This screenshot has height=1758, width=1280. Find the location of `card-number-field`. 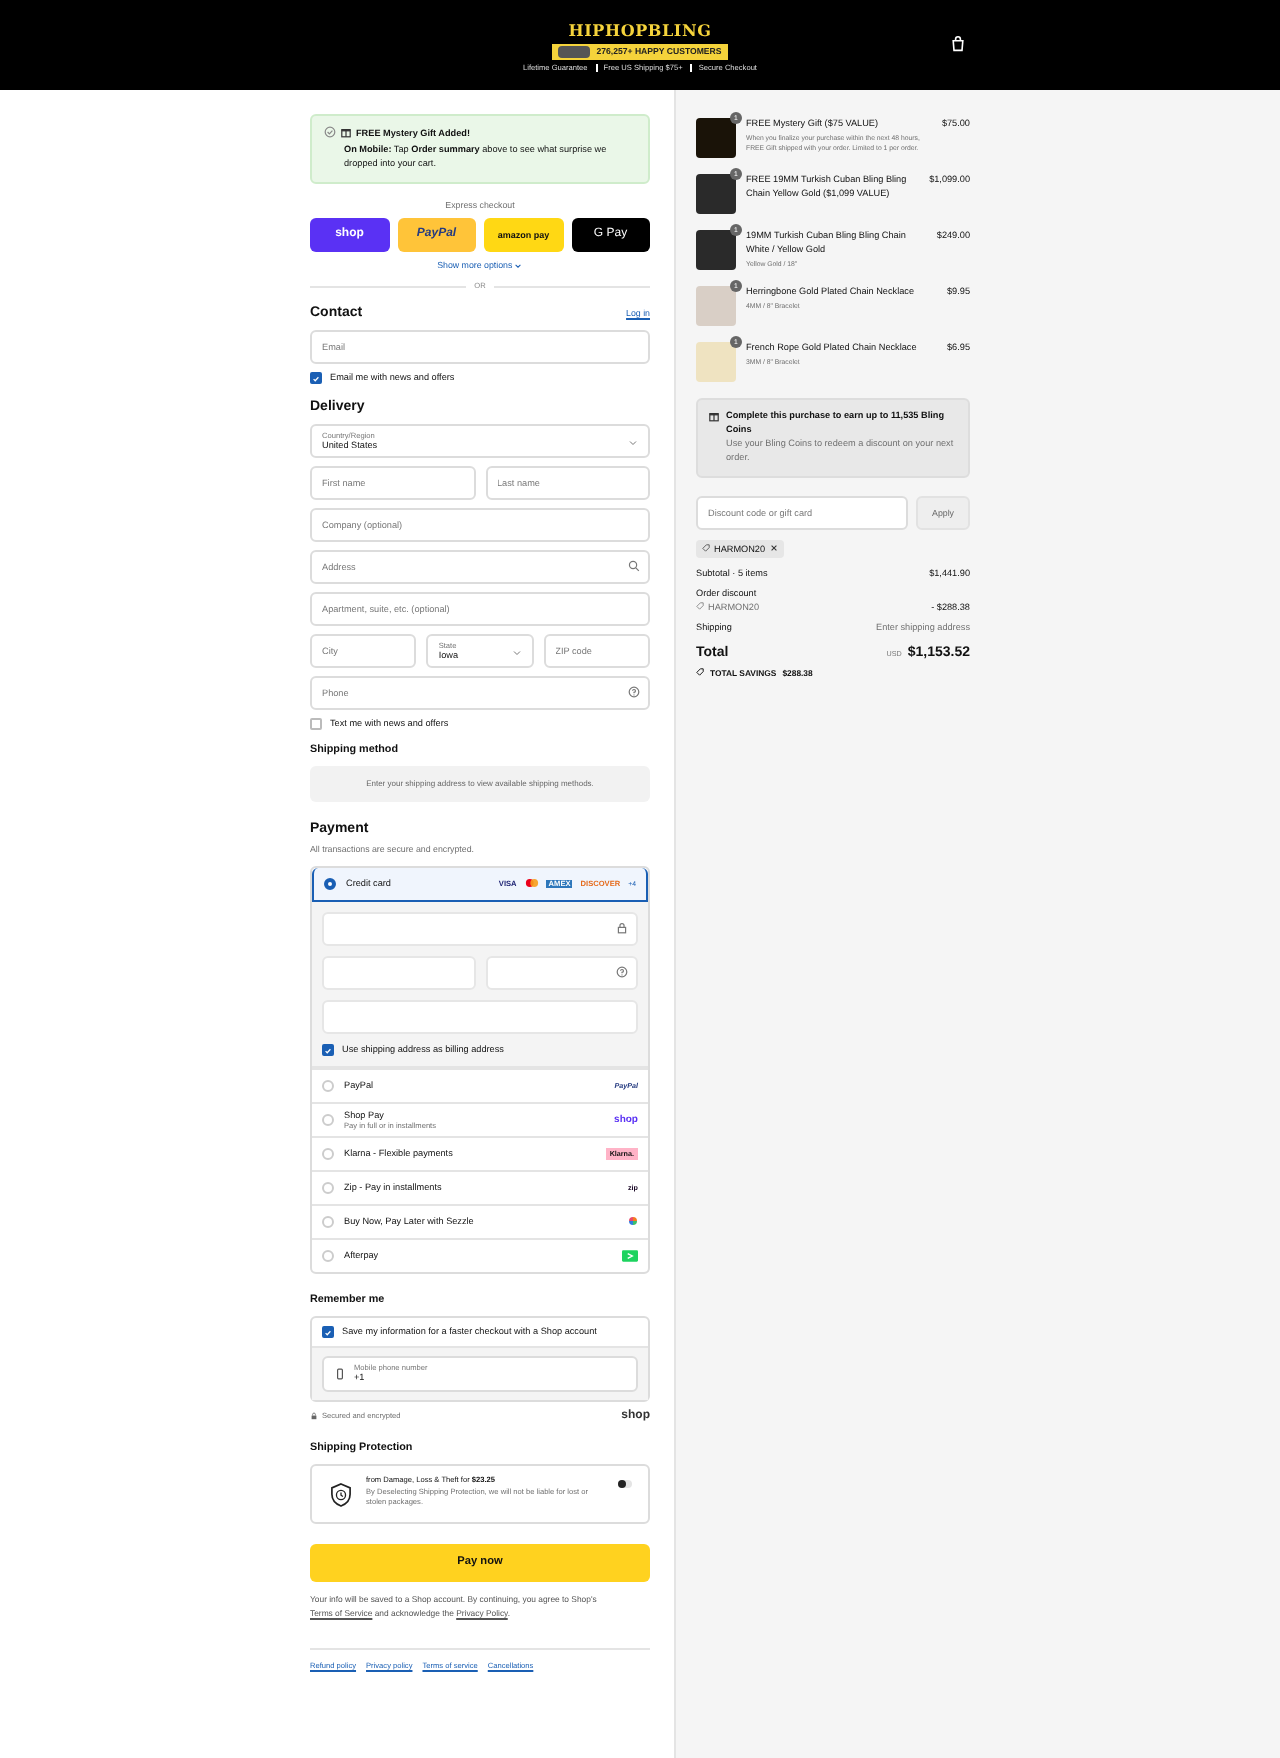

card-number-field is located at coordinates (480, 928).